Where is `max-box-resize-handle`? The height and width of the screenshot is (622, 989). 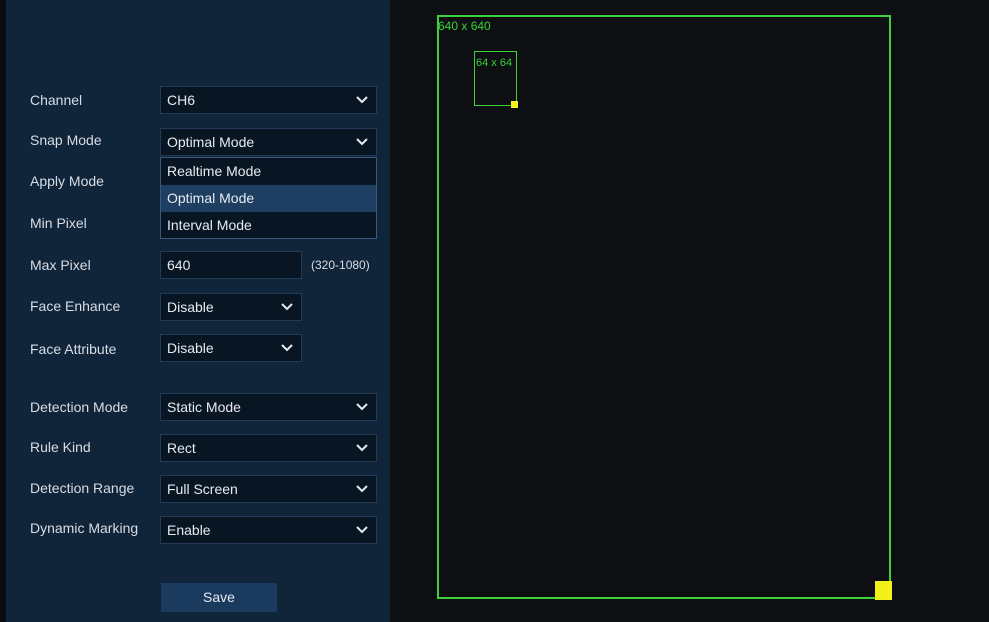
max-box-resize-handle is located at coordinates (883, 590).